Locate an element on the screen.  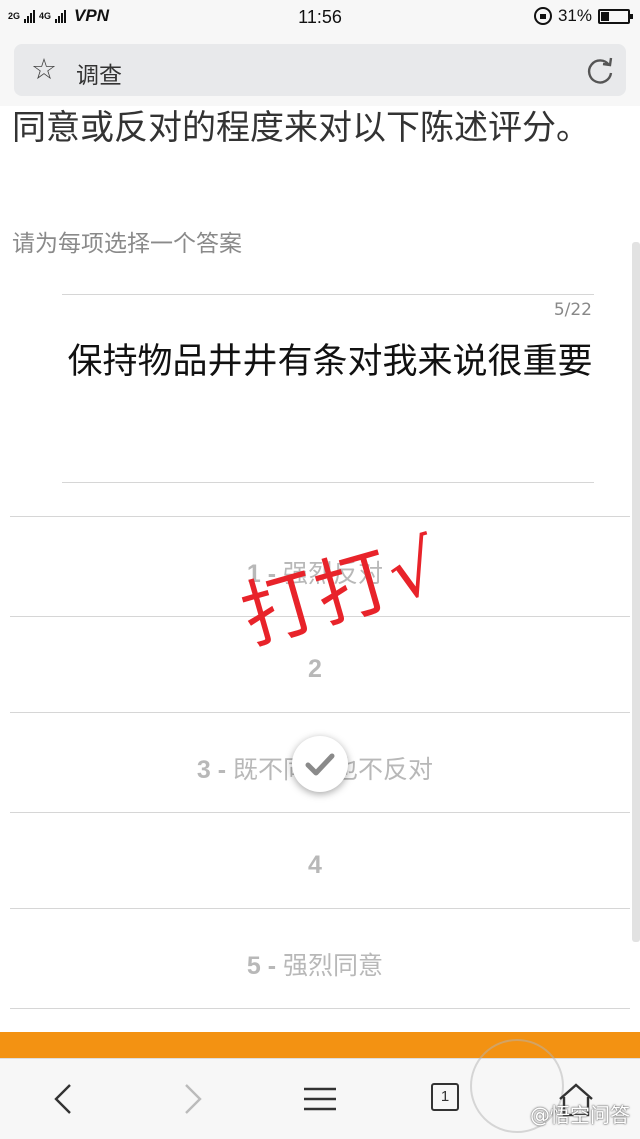
option-2: 2 is located at coordinates (315, 669).